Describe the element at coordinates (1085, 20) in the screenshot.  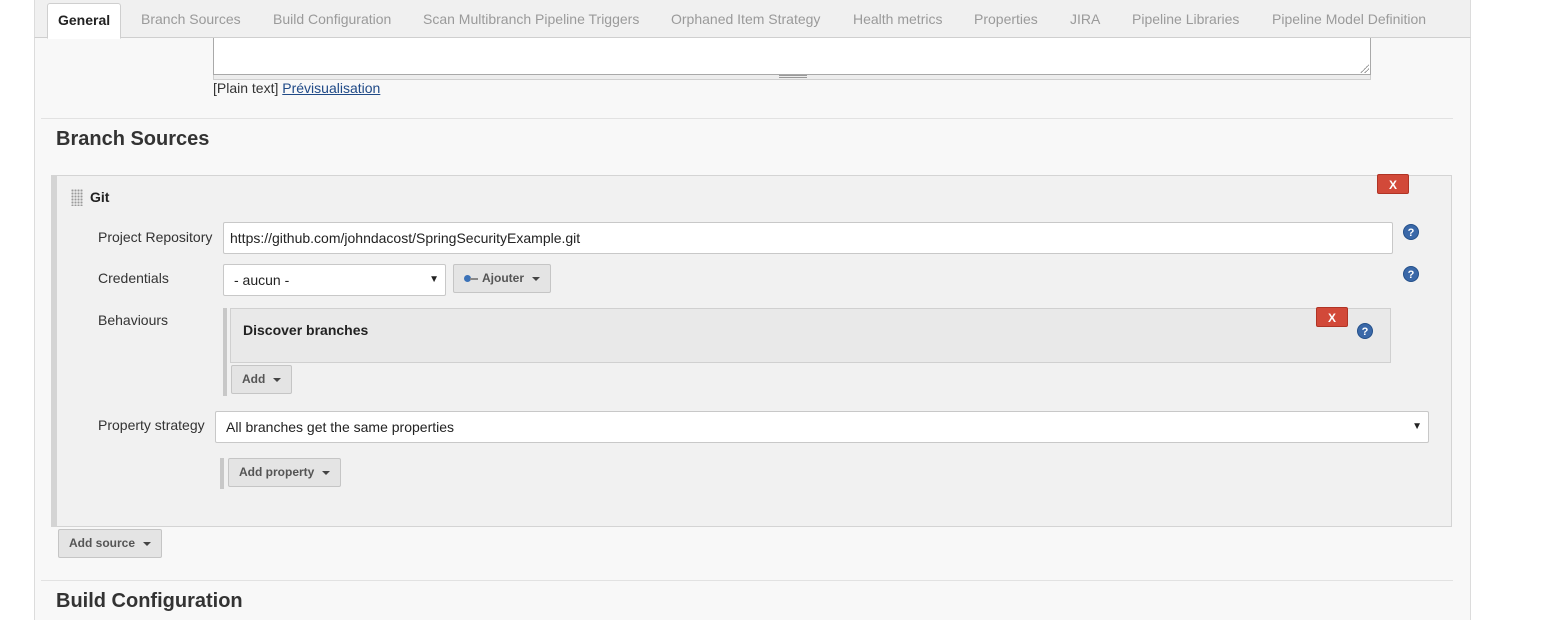
I see `tab-jira: JIRA` at that location.